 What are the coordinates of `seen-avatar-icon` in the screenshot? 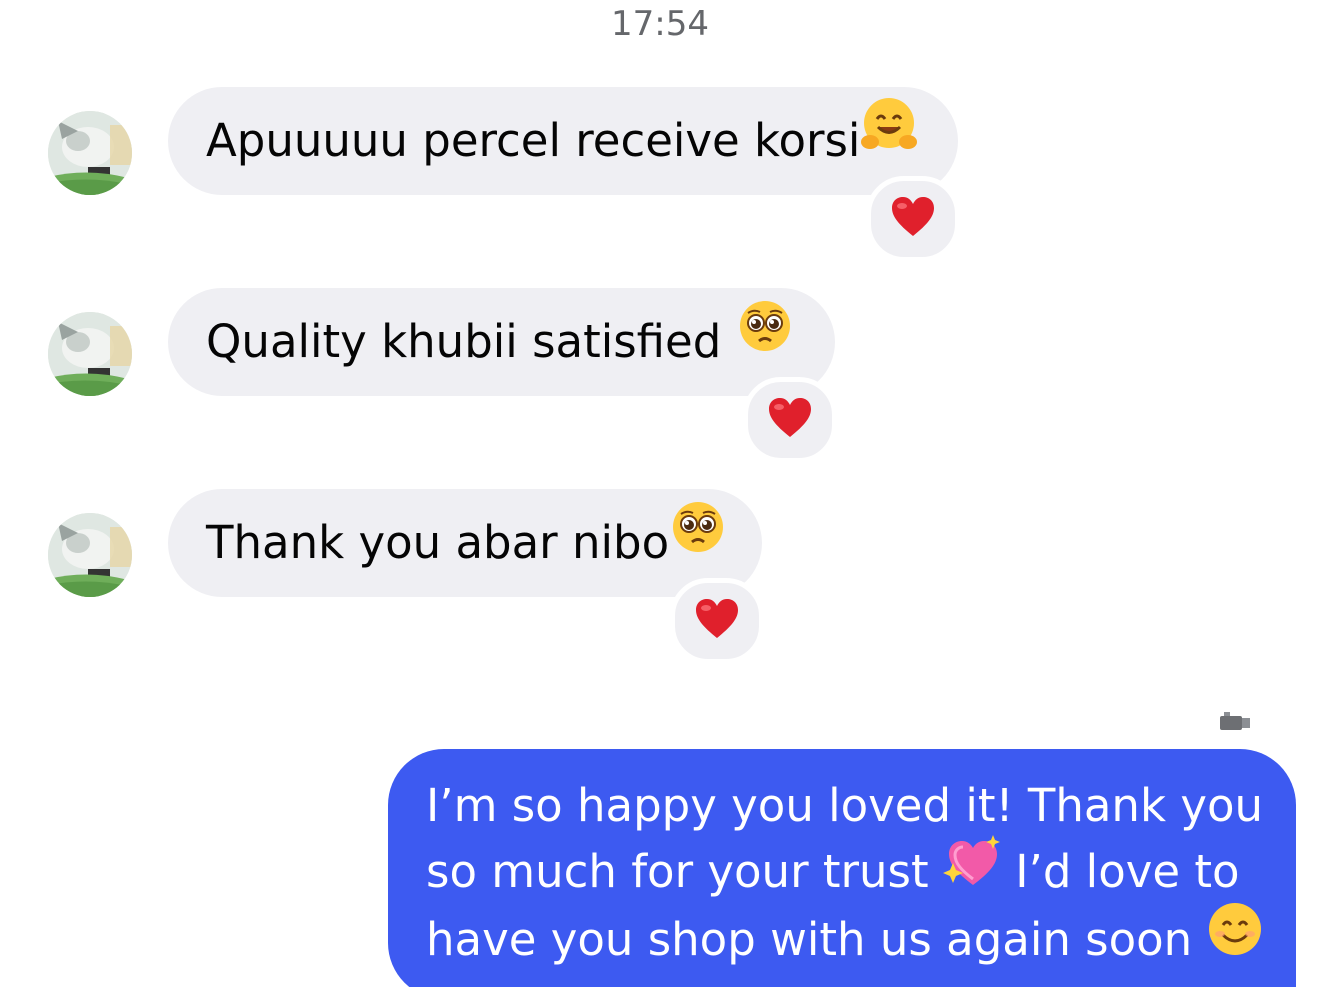 It's located at (1235, 724).